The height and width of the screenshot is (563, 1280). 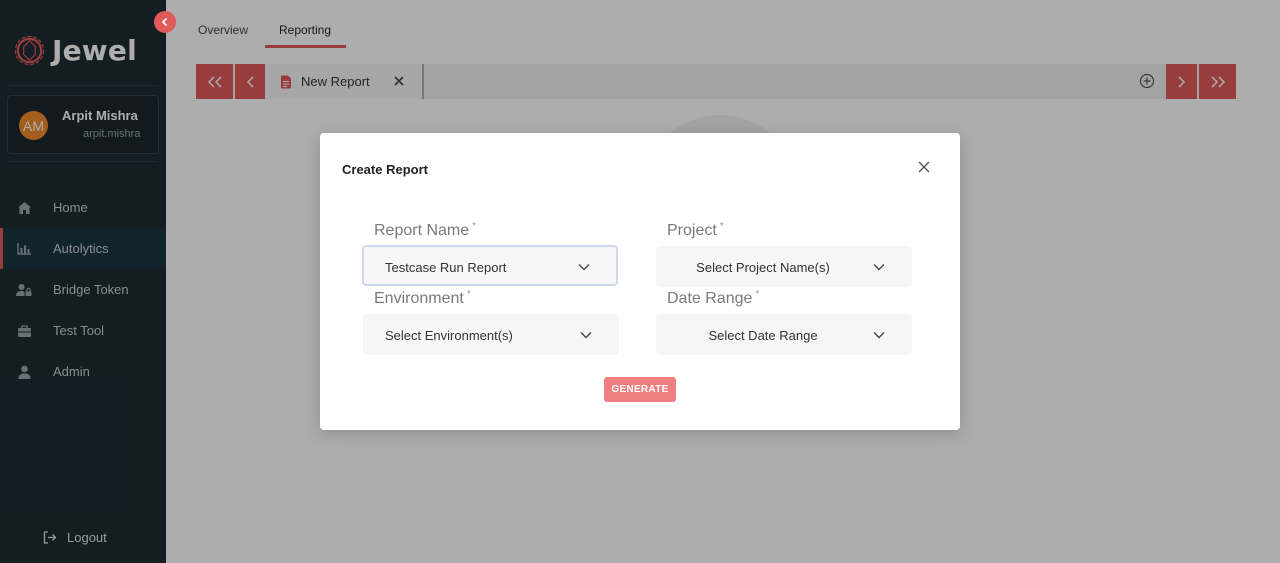 I want to click on date-range-label: Date Range *, so click(x=713, y=298).